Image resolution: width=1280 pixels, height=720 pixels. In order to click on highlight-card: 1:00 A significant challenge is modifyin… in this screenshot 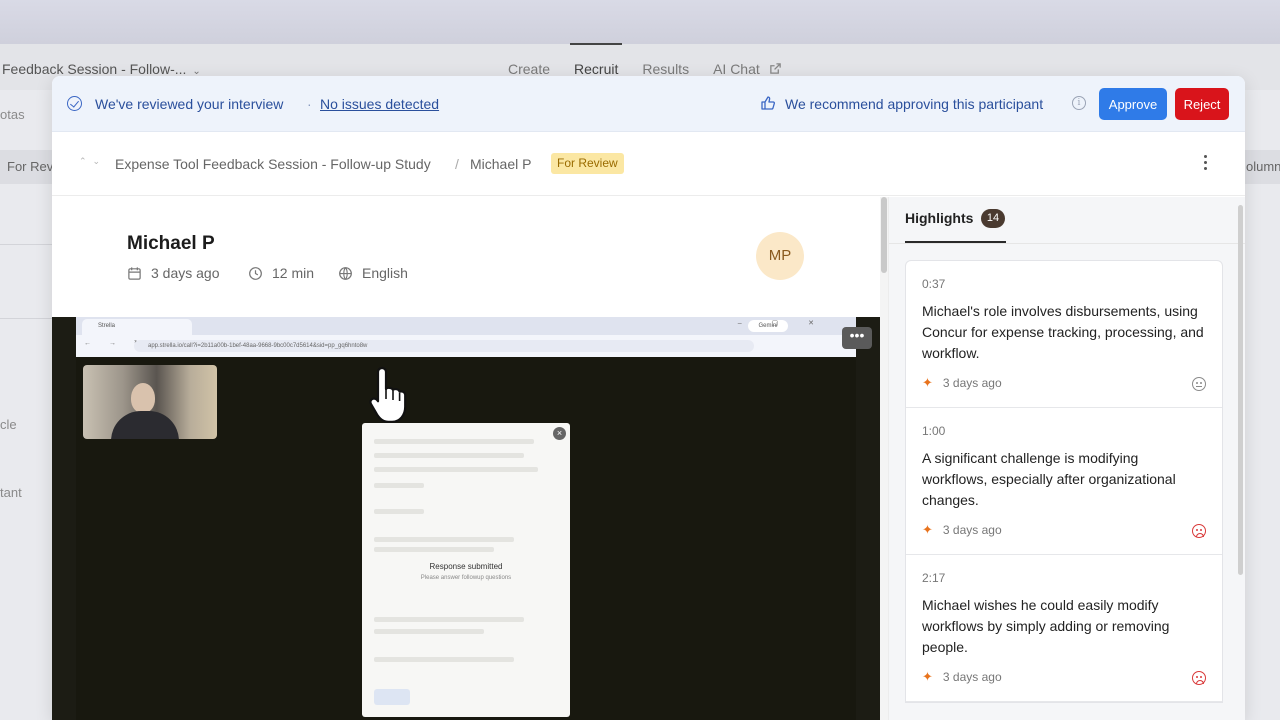, I will do `click(1064, 481)`.